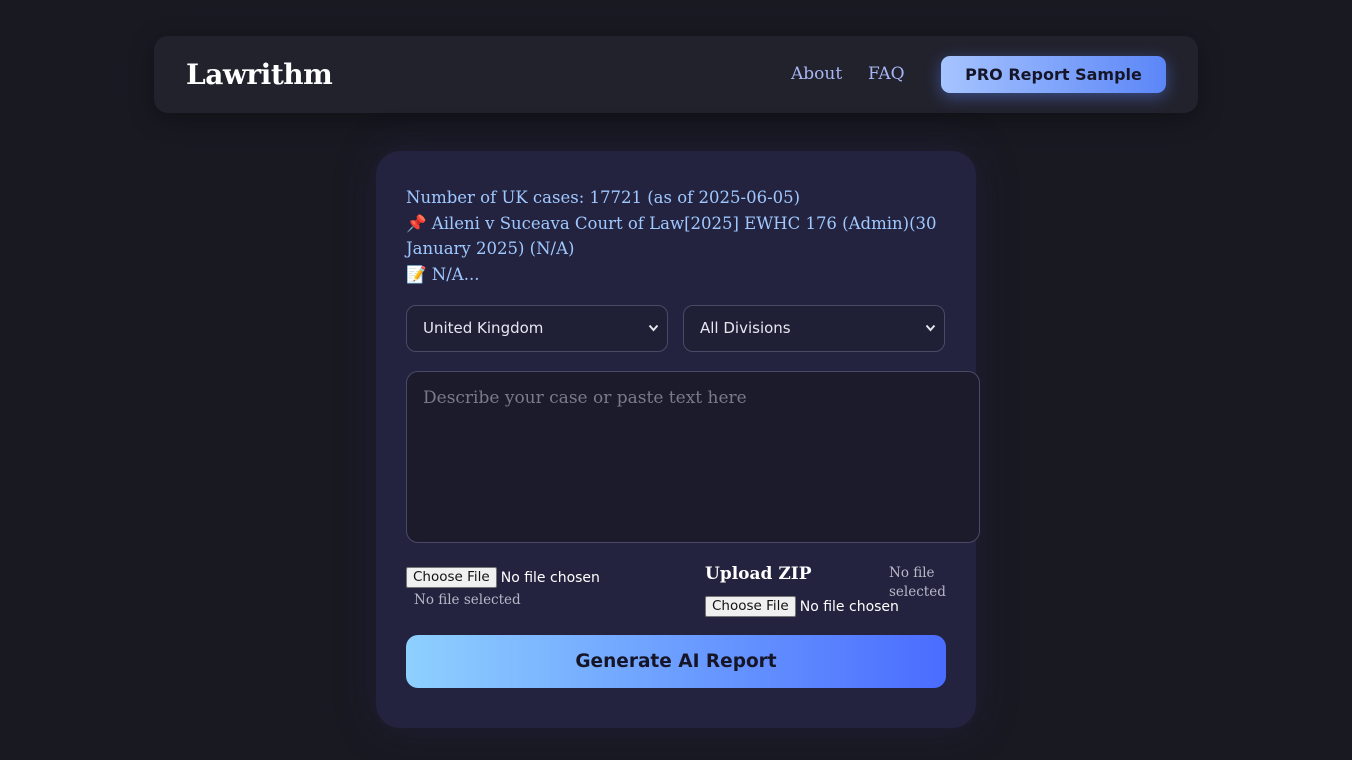  Describe the element at coordinates (467, 600) in the screenshot. I see `file-status-text: No file selected` at that location.